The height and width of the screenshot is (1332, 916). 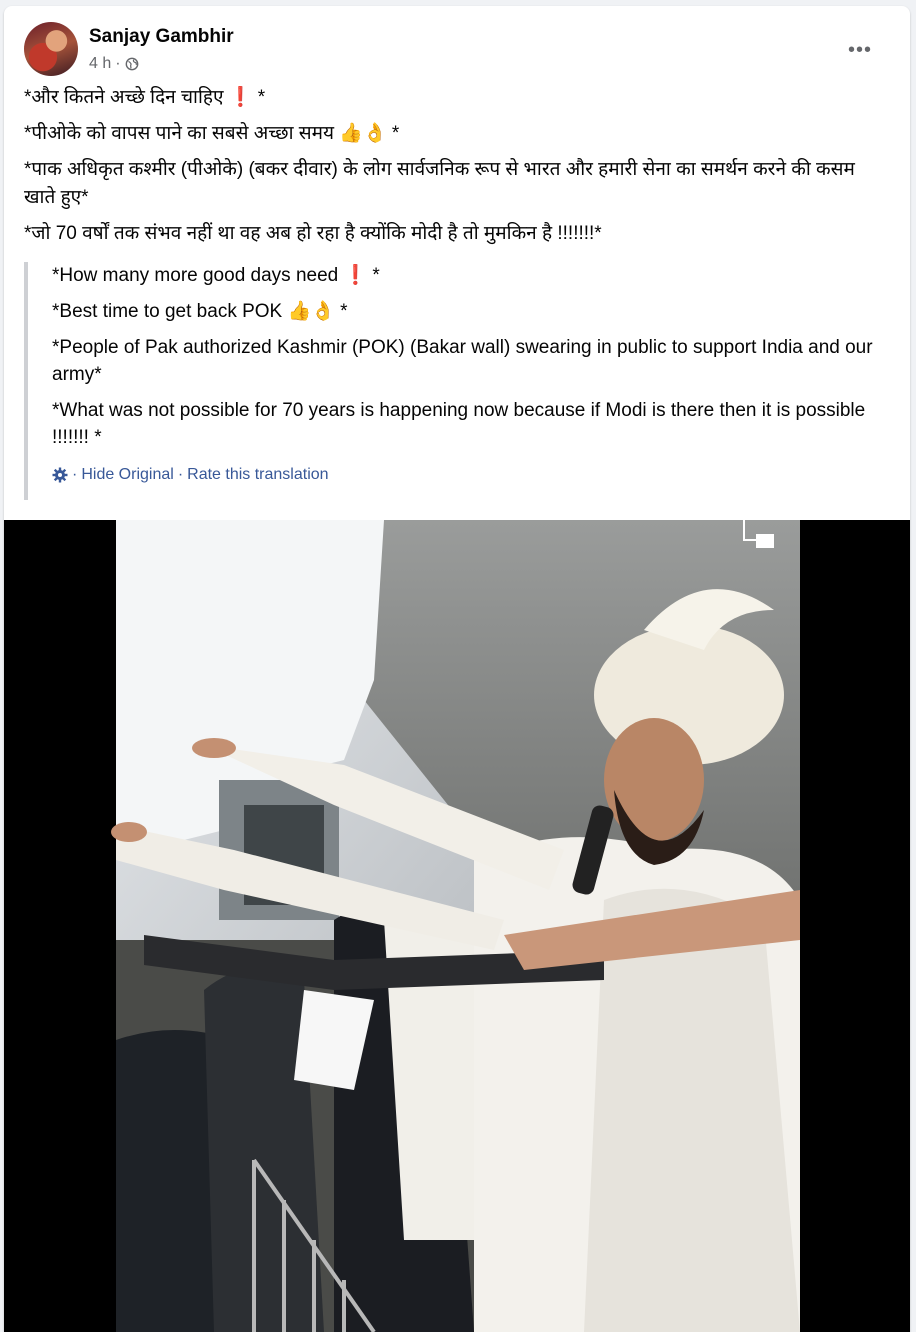 I want to click on rate-translation-link: Rate this translation, so click(x=257, y=474).